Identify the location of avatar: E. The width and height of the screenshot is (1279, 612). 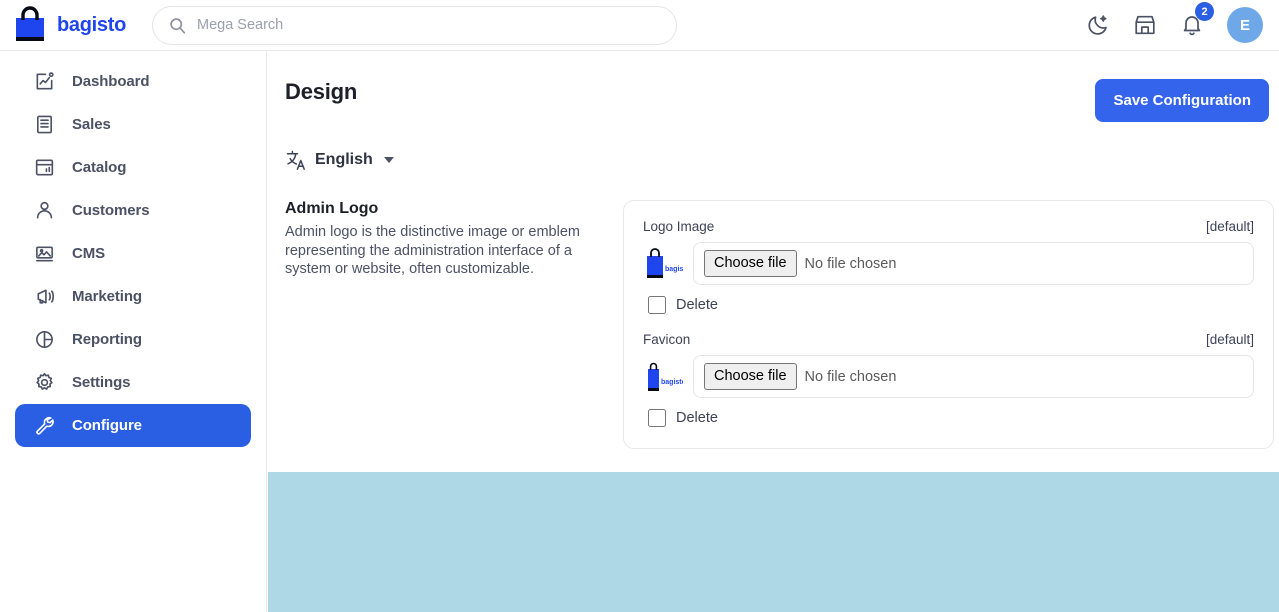
(1245, 25).